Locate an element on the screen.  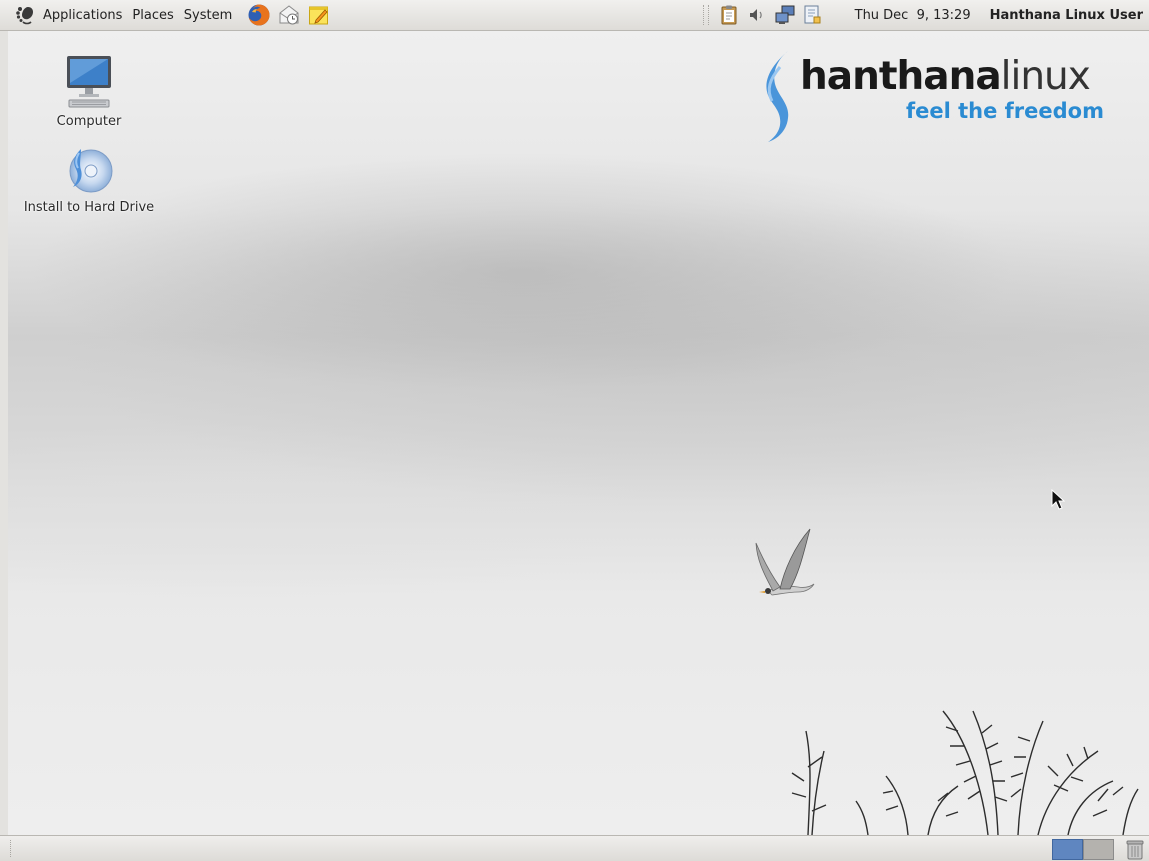
trash-icon is located at coordinates (1135, 849).